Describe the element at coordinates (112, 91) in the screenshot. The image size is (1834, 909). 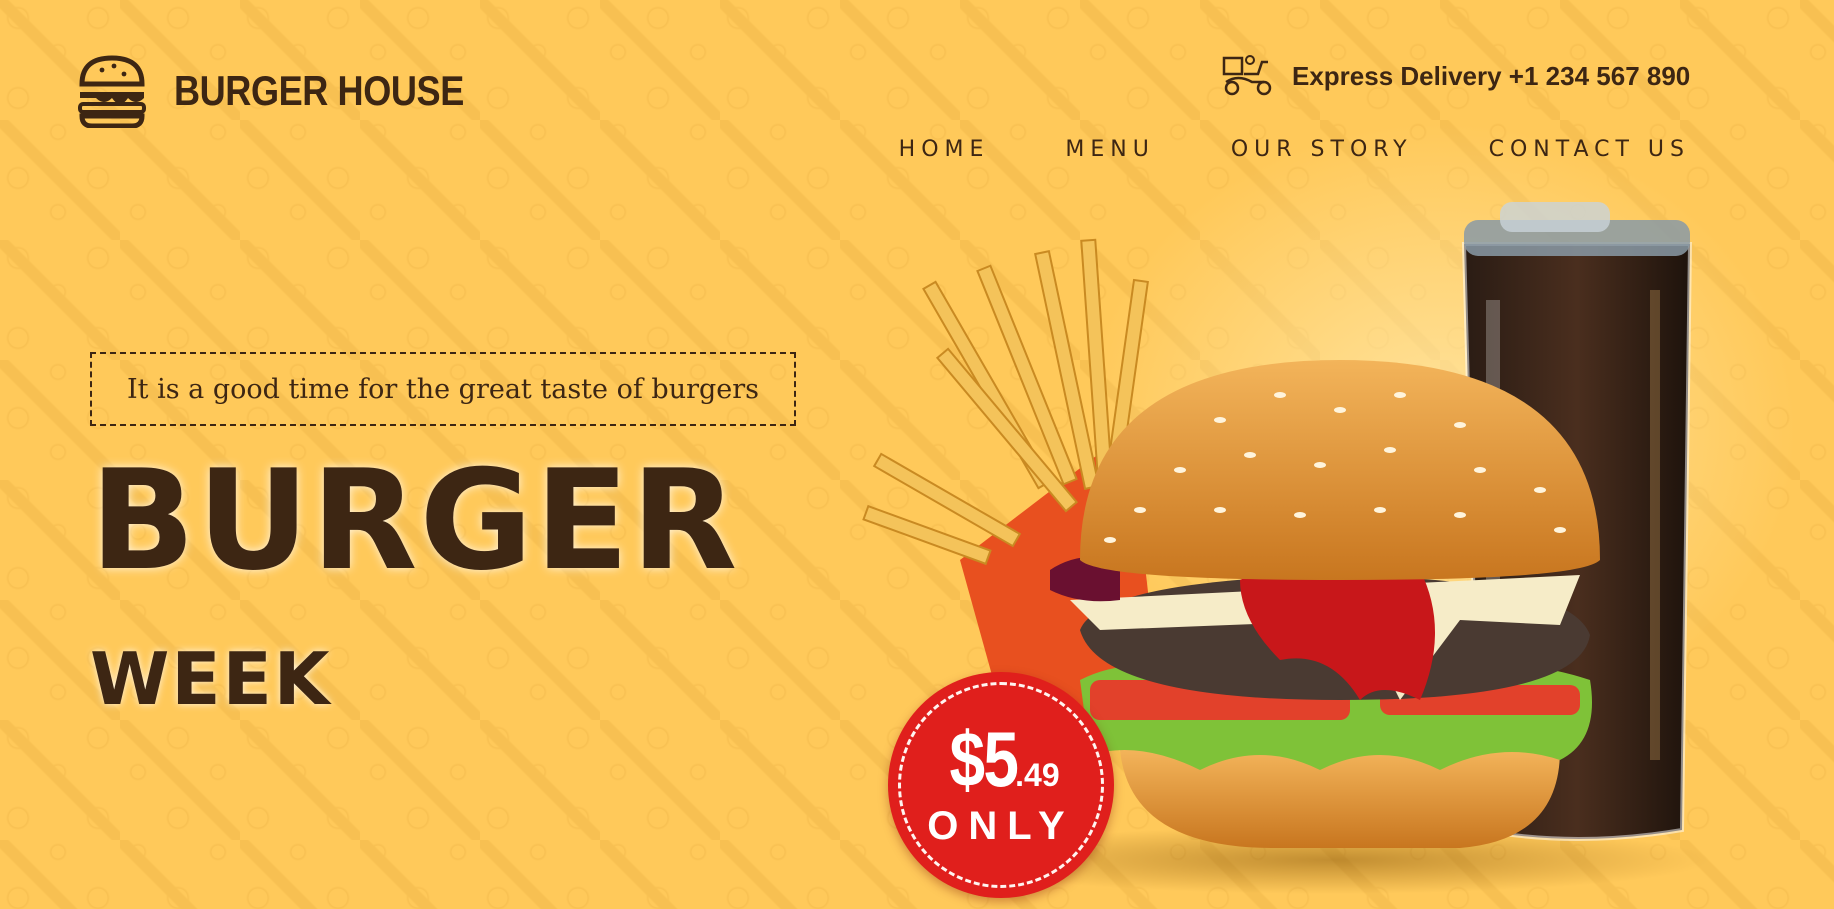
I see `burger-icon` at that location.